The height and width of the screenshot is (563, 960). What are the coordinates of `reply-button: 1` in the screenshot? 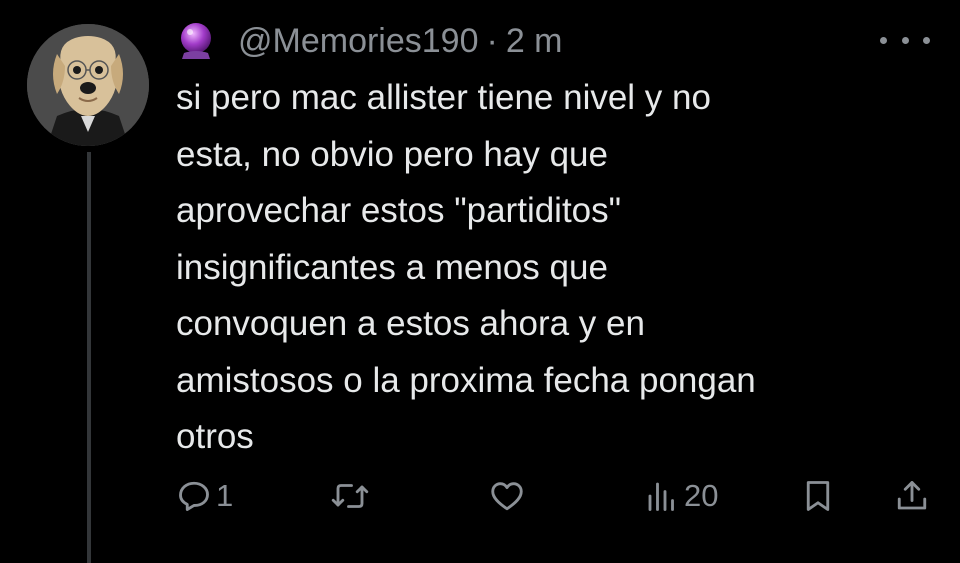 It's located at (204, 496).